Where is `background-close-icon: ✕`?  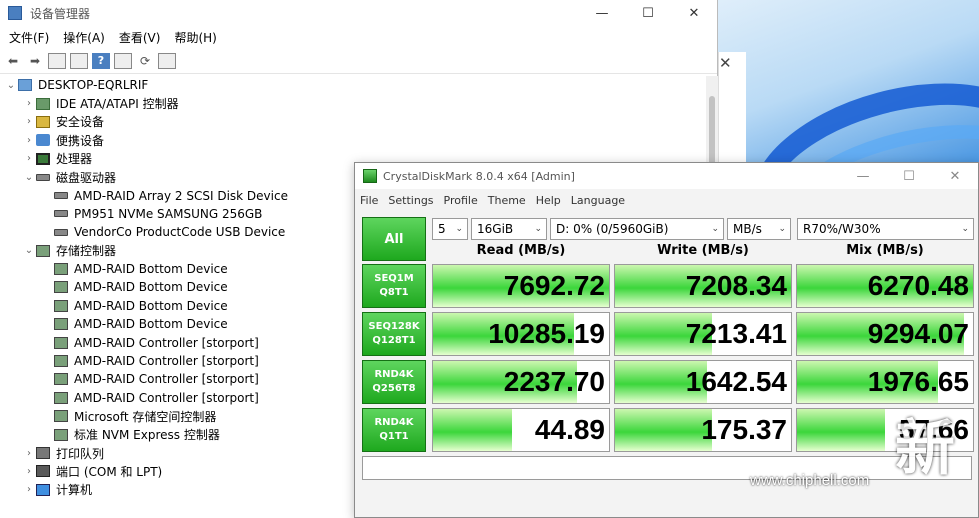 background-close-icon: ✕ is located at coordinates (725, 63).